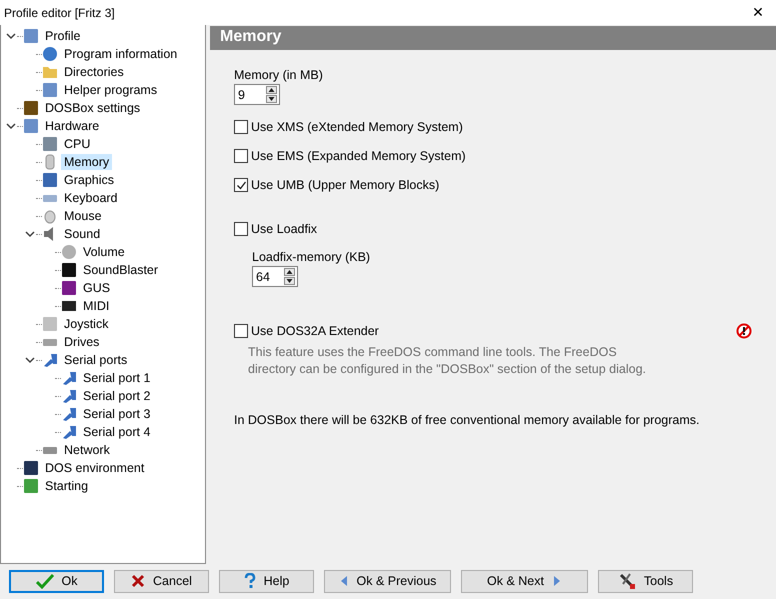  What do you see at coordinates (315, 331) in the screenshot?
I see `checkbox-label: Use DOS32A Extender` at bounding box center [315, 331].